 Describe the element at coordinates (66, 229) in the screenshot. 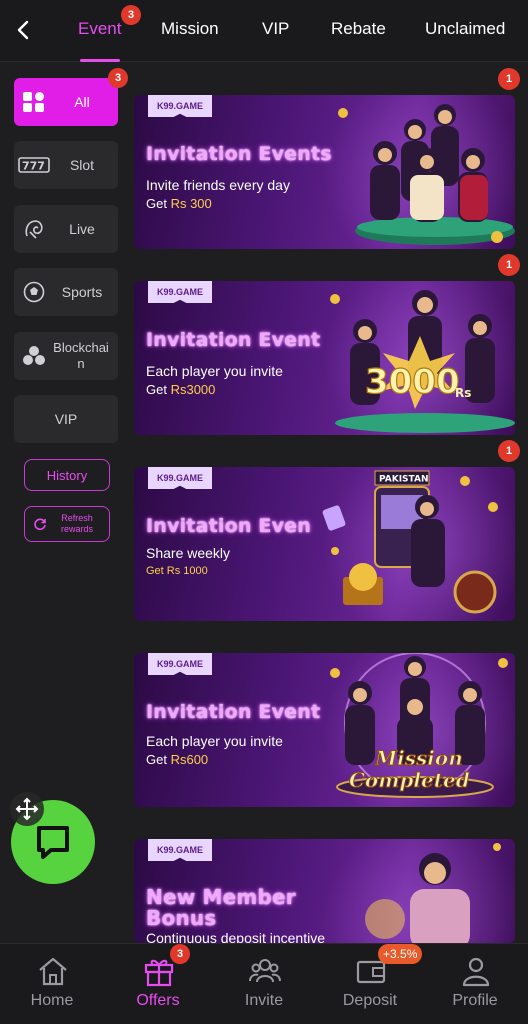

I see `sidebar-item-live: Live` at that location.